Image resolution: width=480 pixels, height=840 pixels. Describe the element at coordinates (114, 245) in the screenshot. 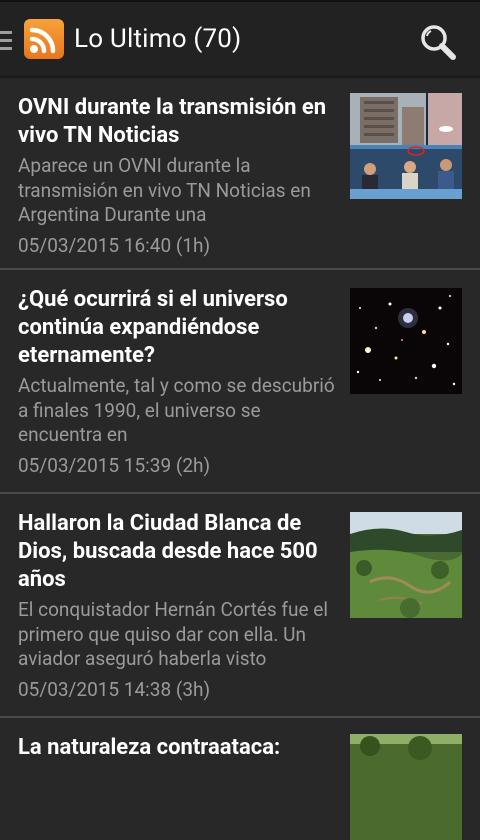

I see `news-item-date: 05/03/2015 16:40 (1h)` at that location.